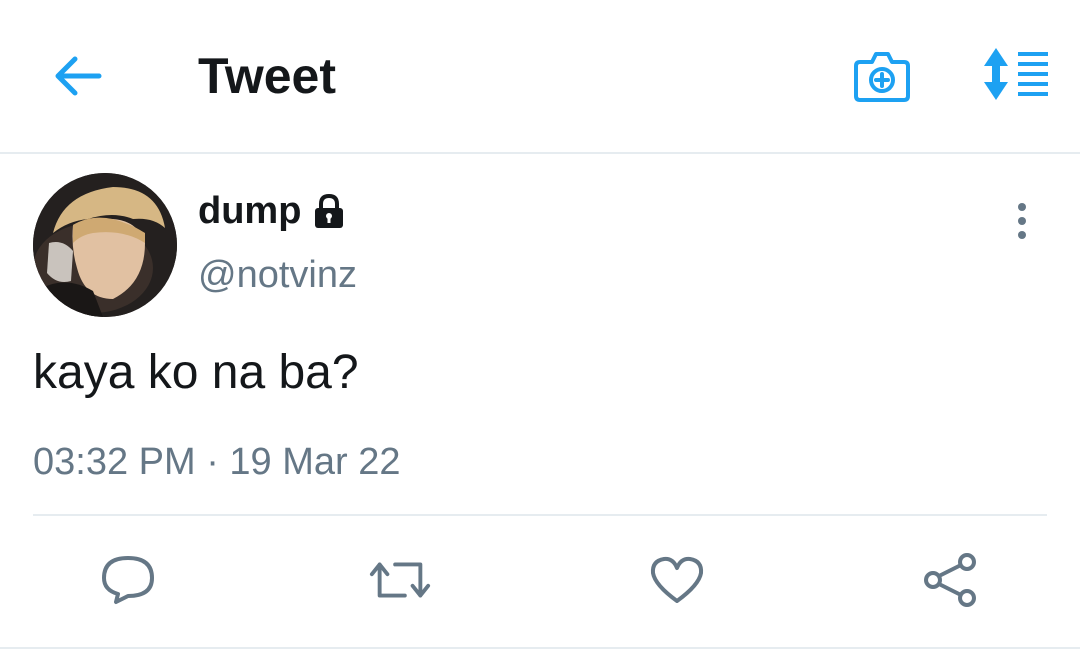  What do you see at coordinates (196, 372) in the screenshot?
I see `tweet-text: kaya ko na ba?` at bounding box center [196, 372].